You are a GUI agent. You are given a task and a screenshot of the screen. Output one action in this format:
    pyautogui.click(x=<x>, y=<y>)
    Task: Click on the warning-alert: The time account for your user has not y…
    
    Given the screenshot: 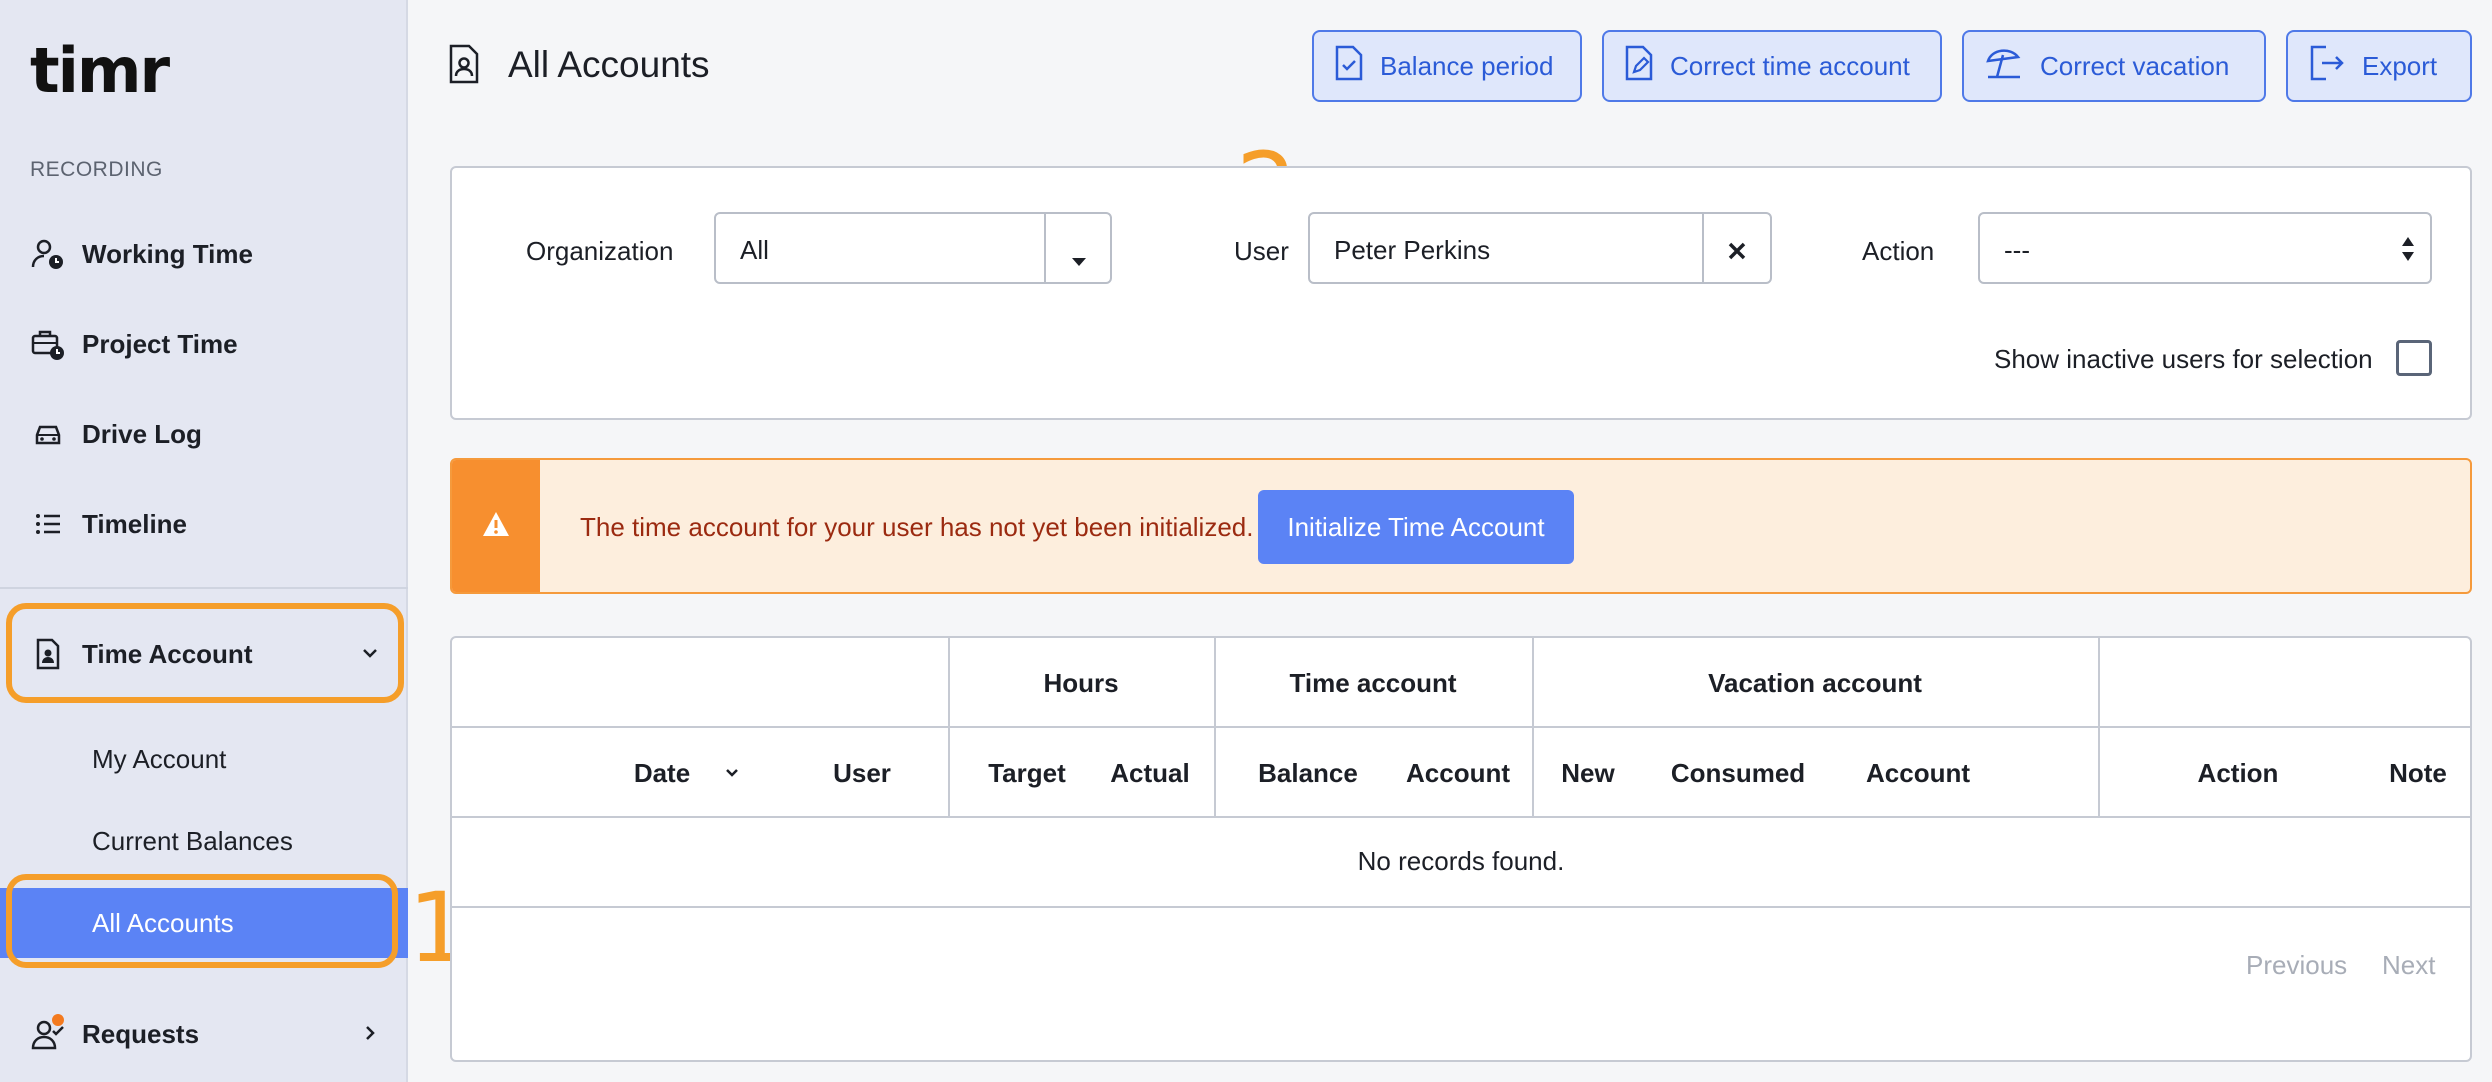 What is the action you would take?
    pyautogui.click(x=1461, y=526)
    